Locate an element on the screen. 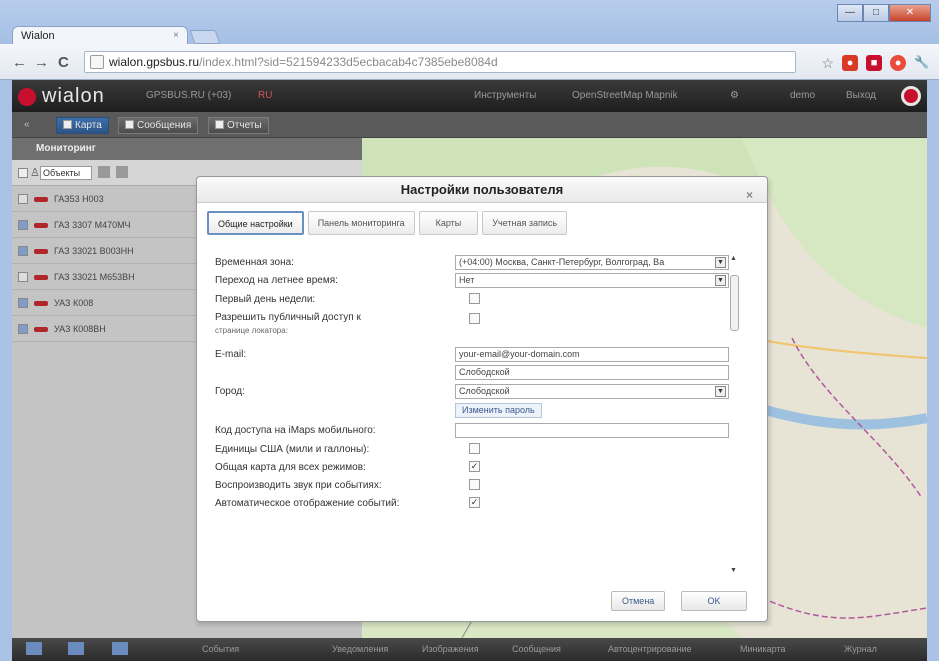  browser-titlebar: Wialon × — □ ✕ is located at coordinates (469, 23).